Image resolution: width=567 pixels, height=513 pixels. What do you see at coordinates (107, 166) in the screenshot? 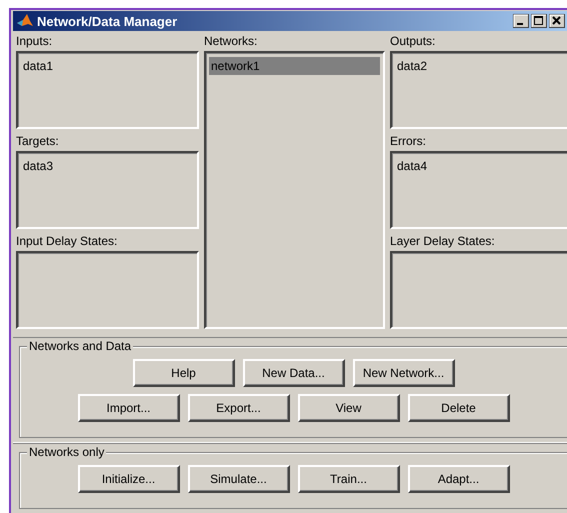
I see `list-item: data3` at bounding box center [107, 166].